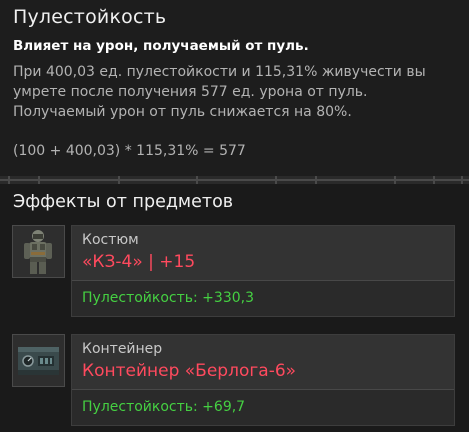  Describe the element at coordinates (161, 46) in the screenshot. I see `stat-subtitle: Влияет на урон, получаемый от пуль.` at that location.